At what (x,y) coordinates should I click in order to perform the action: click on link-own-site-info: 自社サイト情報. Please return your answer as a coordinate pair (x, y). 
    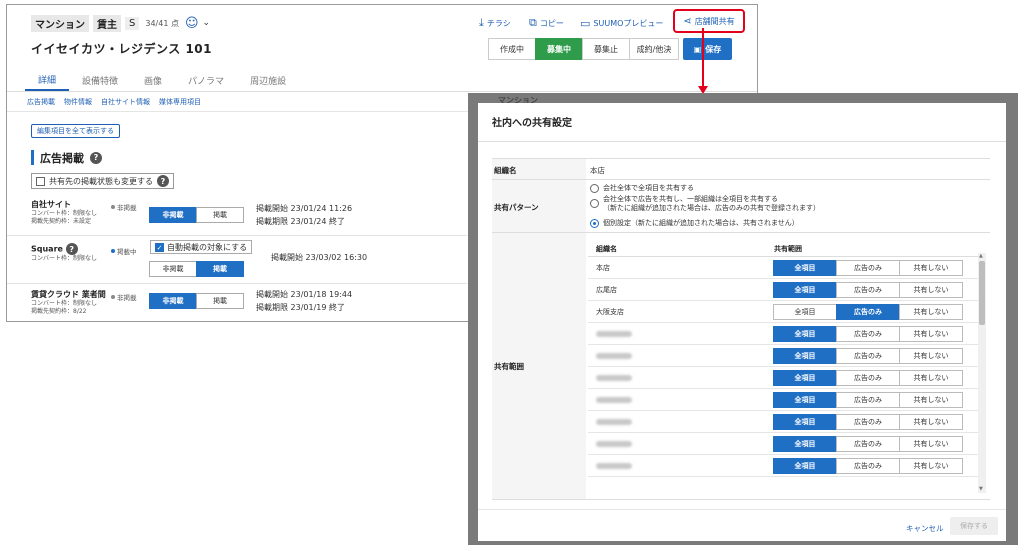
    Looking at the image, I should click on (125, 102).